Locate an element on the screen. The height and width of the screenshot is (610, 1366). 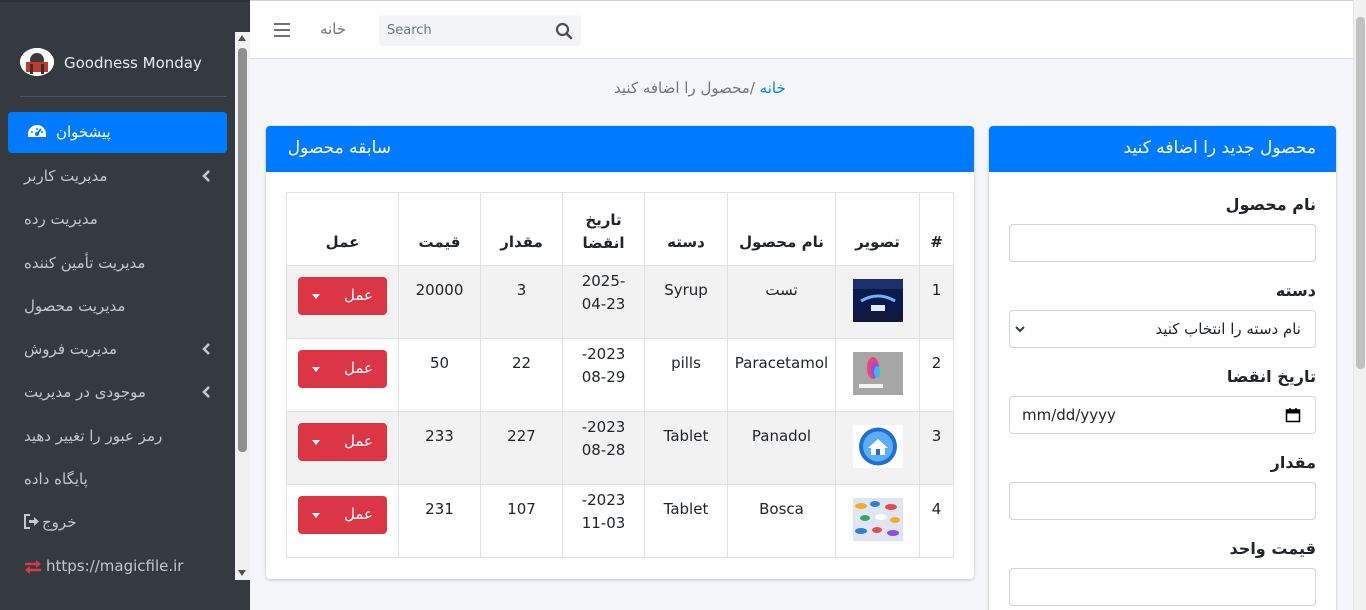
exchange-icon is located at coordinates (33, 566).